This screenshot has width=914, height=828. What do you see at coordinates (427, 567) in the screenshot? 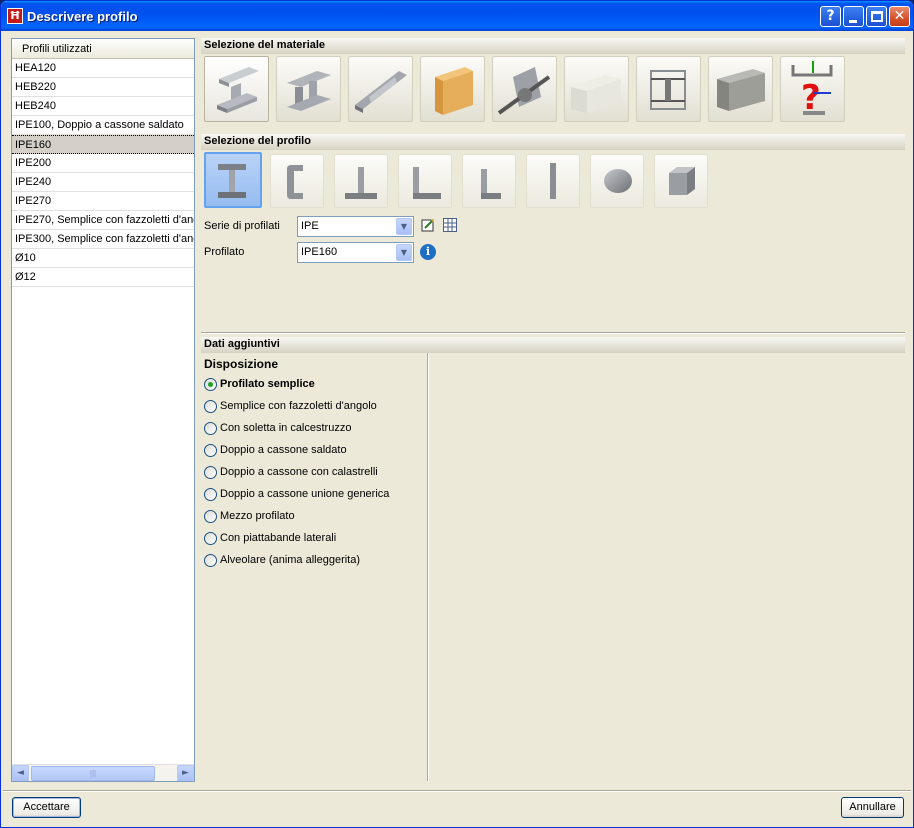
I see `vertical-divider` at bounding box center [427, 567].